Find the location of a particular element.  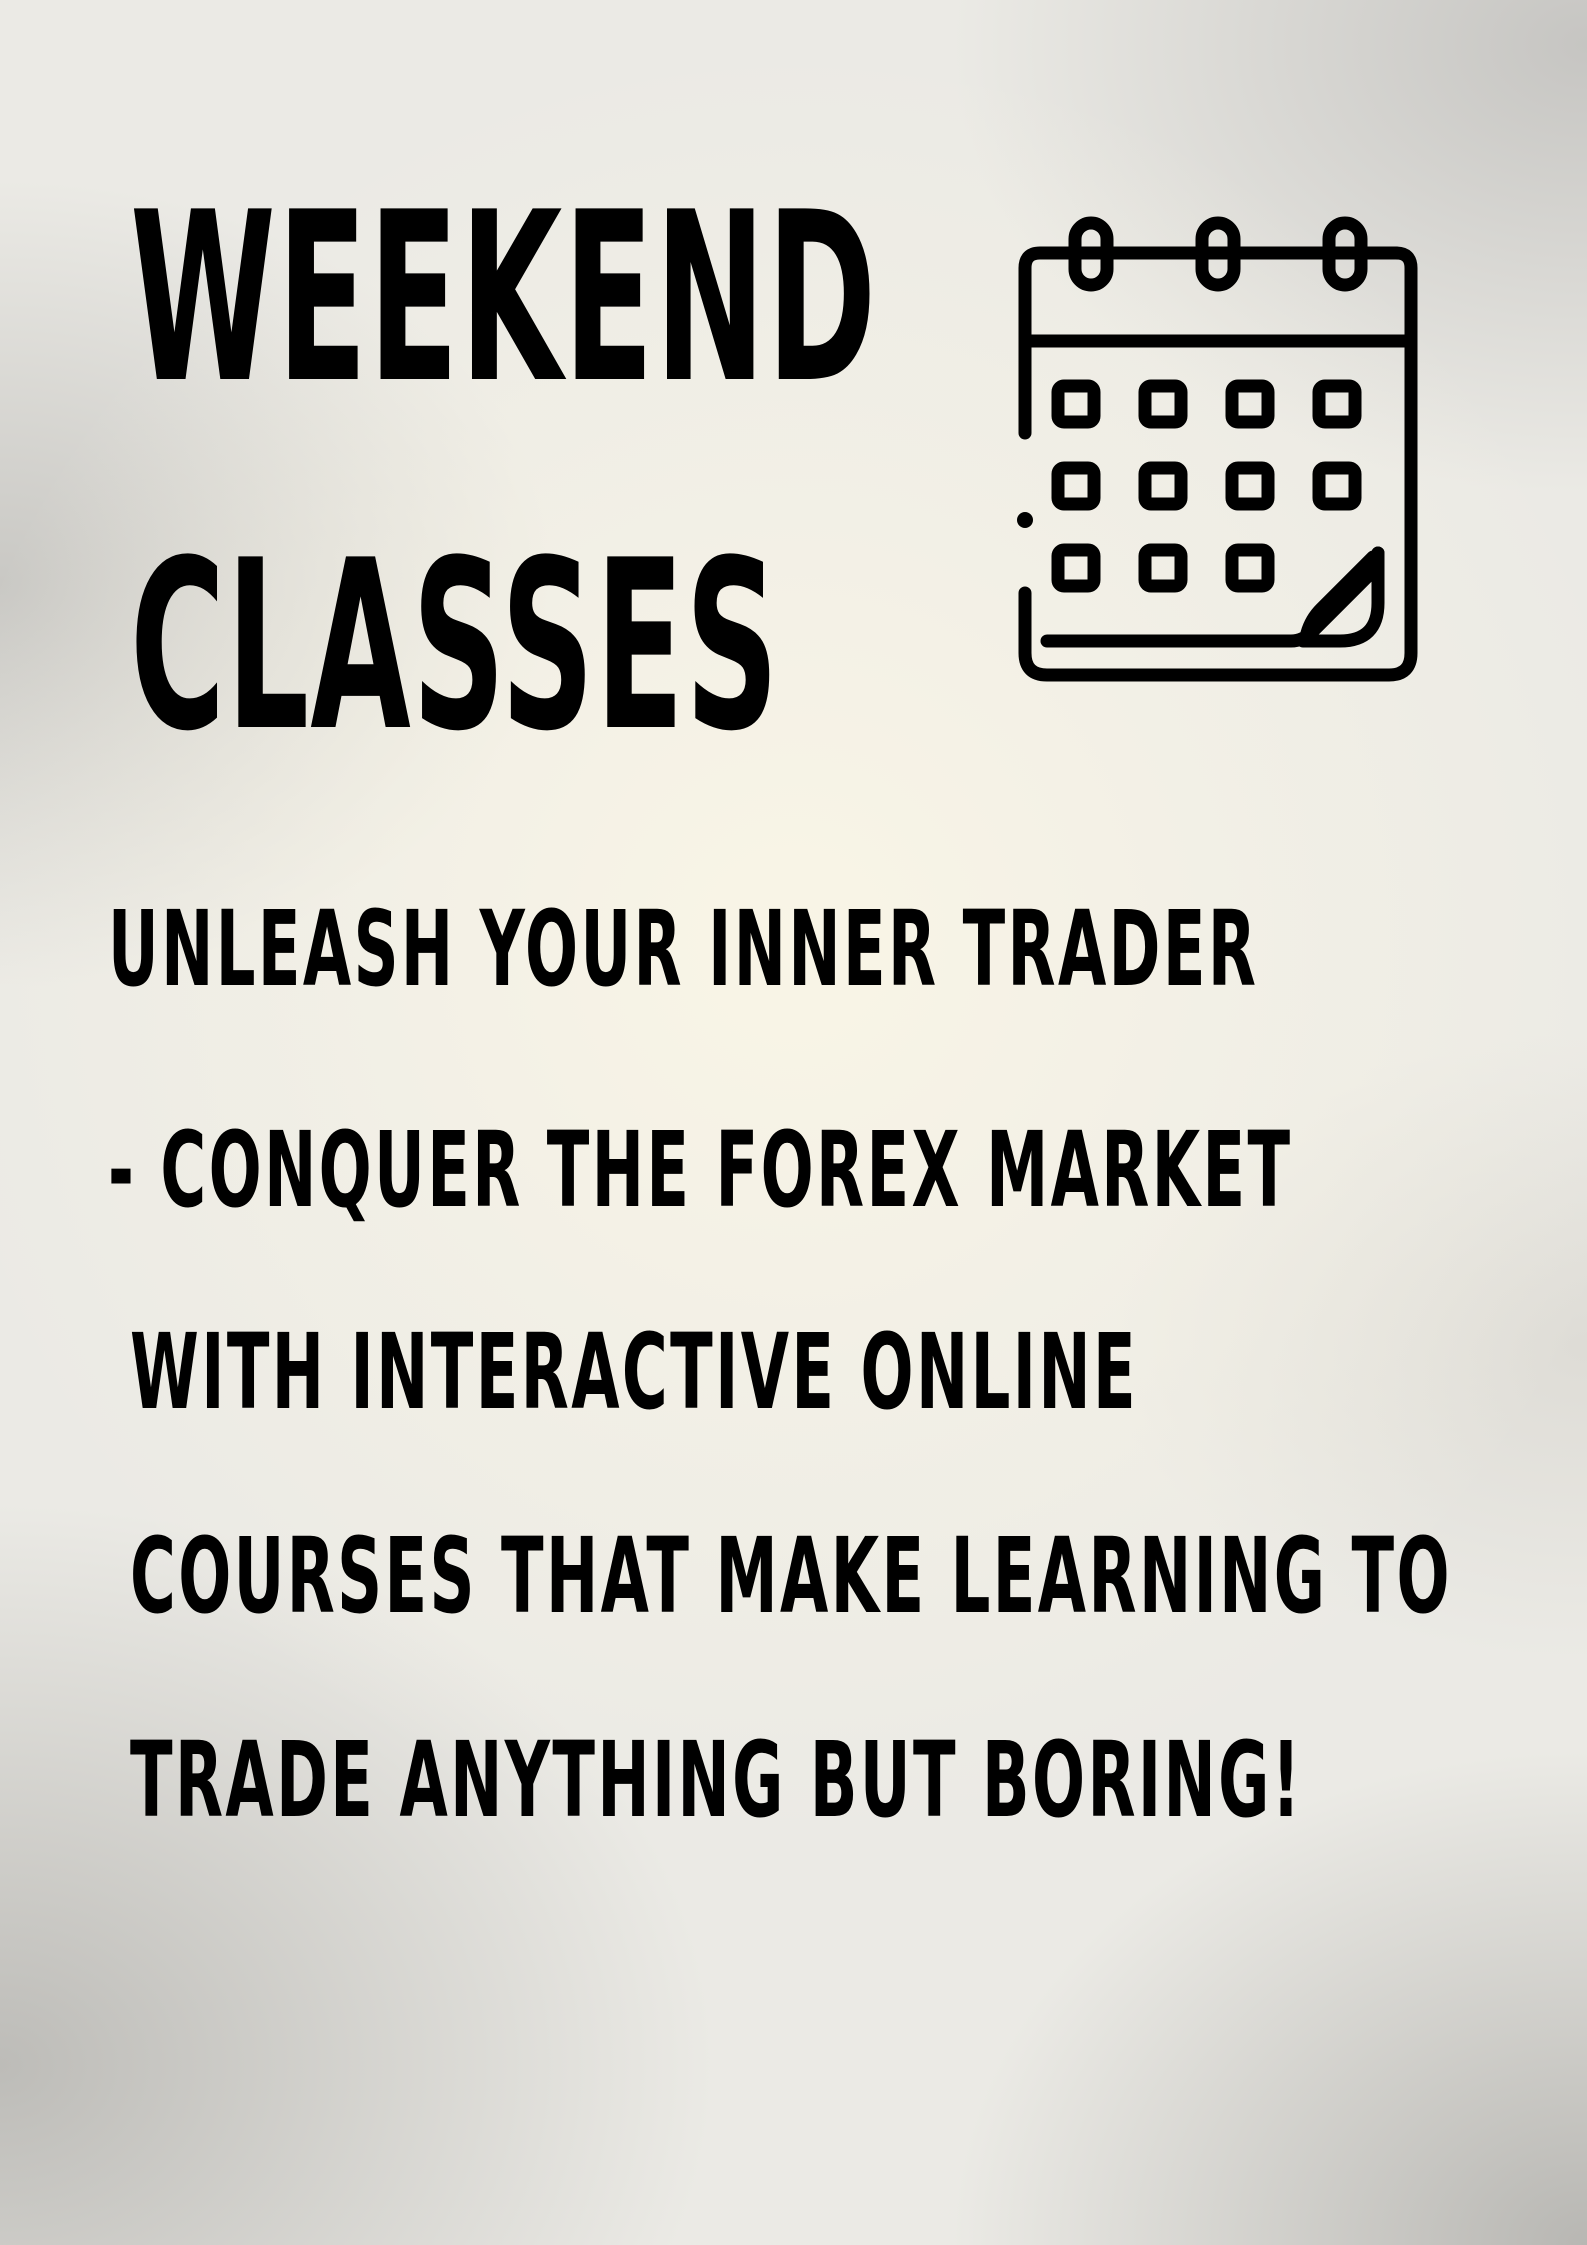

body-line-4: COURSES THAT MAKE LEARNING TO is located at coordinates (791, 1576).